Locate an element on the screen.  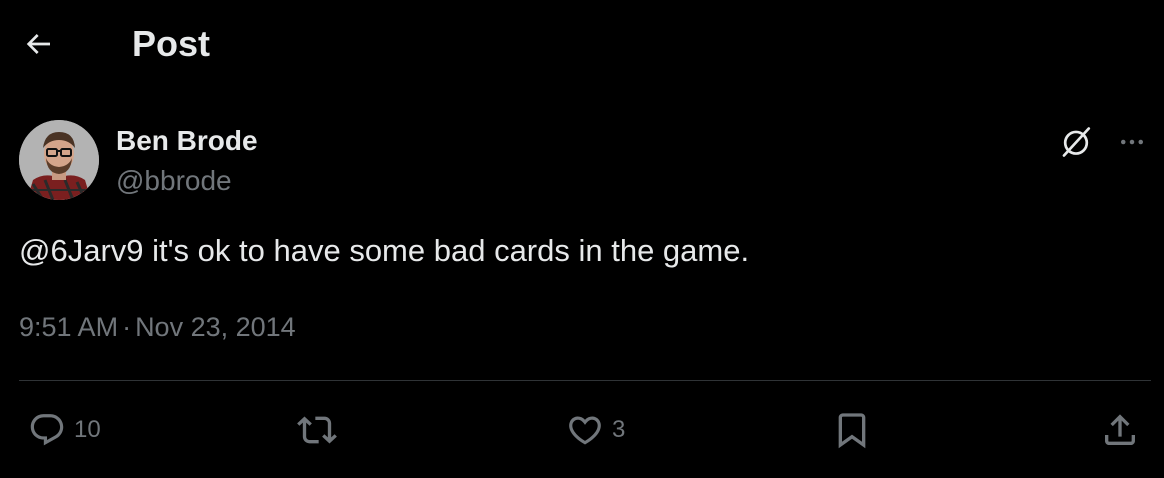
more-horizontal-icon is located at coordinates (1132, 142).